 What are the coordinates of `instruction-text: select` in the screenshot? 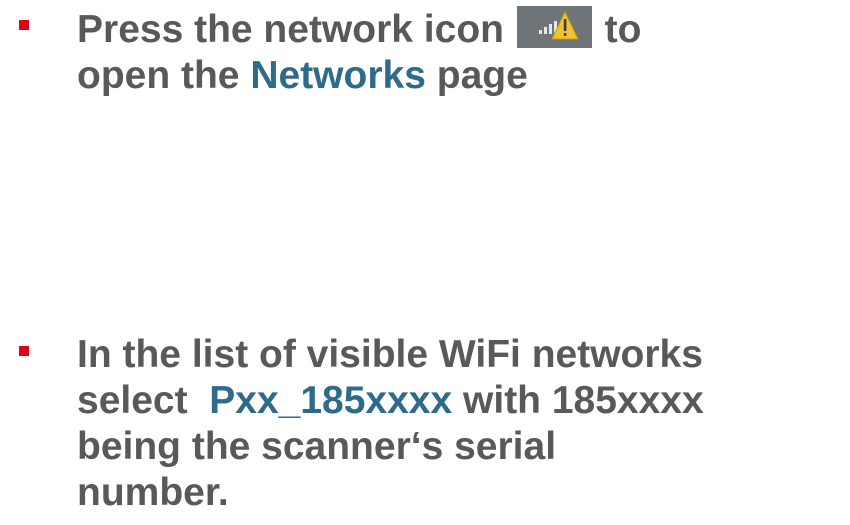 It's located at (143, 400).